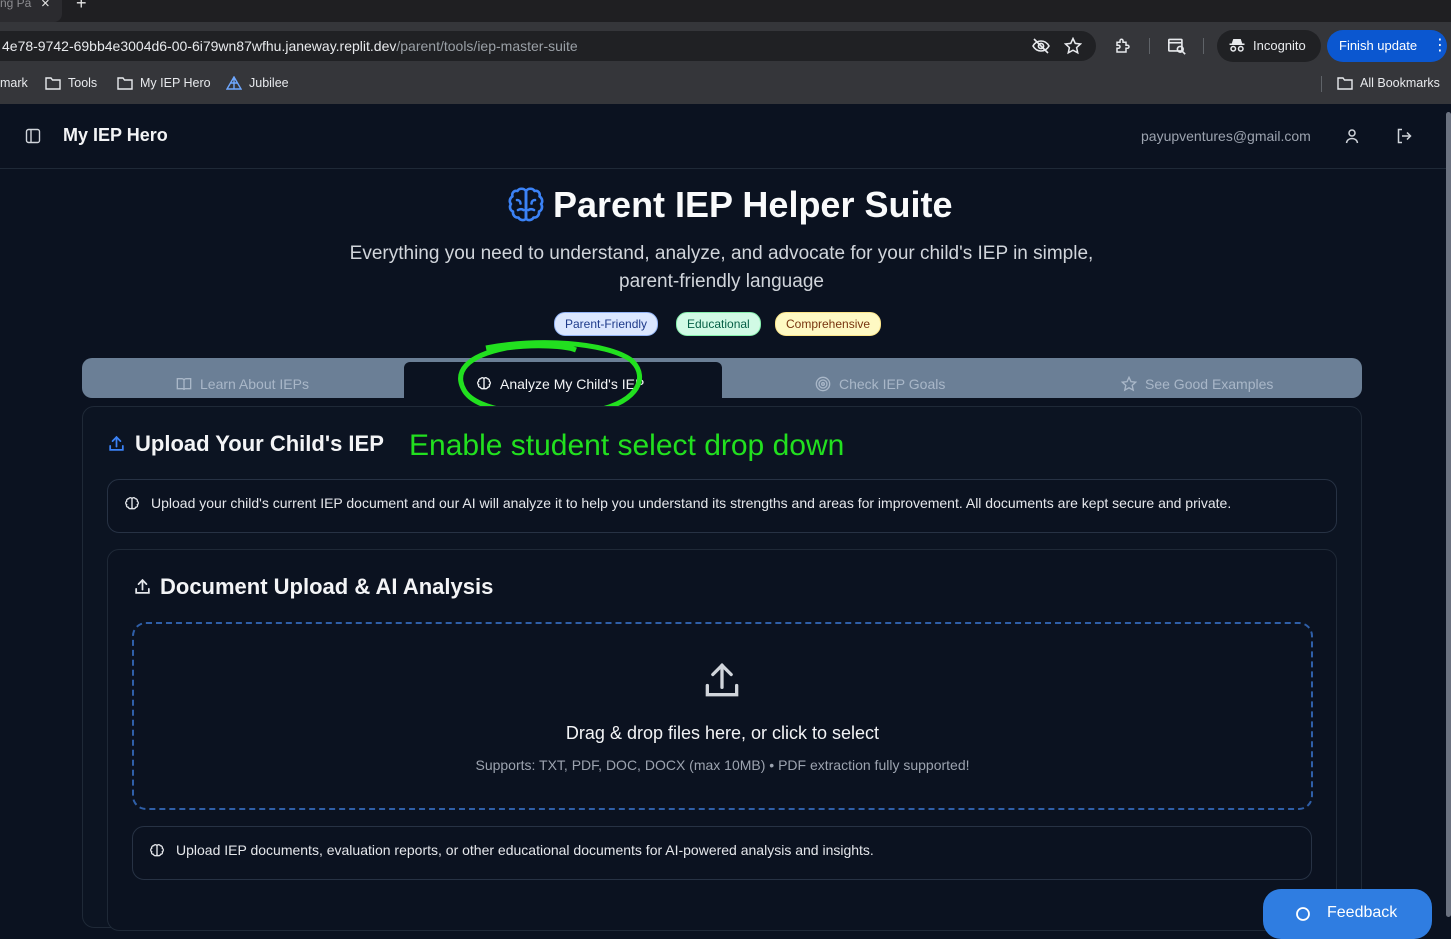 The width and height of the screenshot is (1451, 939). What do you see at coordinates (1237, 47) in the screenshot?
I see `incognito-icon` at bounding box center [1237, 47].